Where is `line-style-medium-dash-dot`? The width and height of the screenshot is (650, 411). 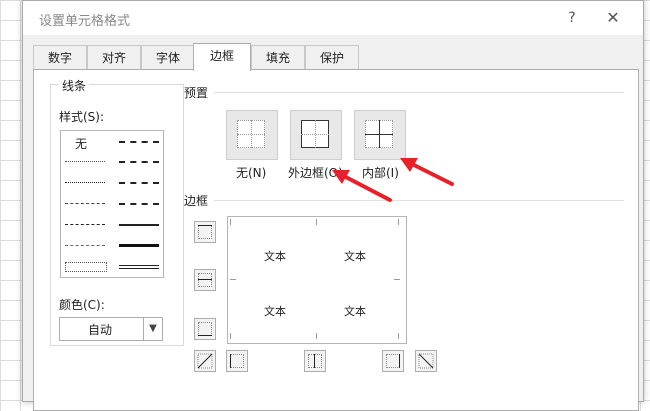 line-style-medium-dash-dot is located at coordinates (139, 183).